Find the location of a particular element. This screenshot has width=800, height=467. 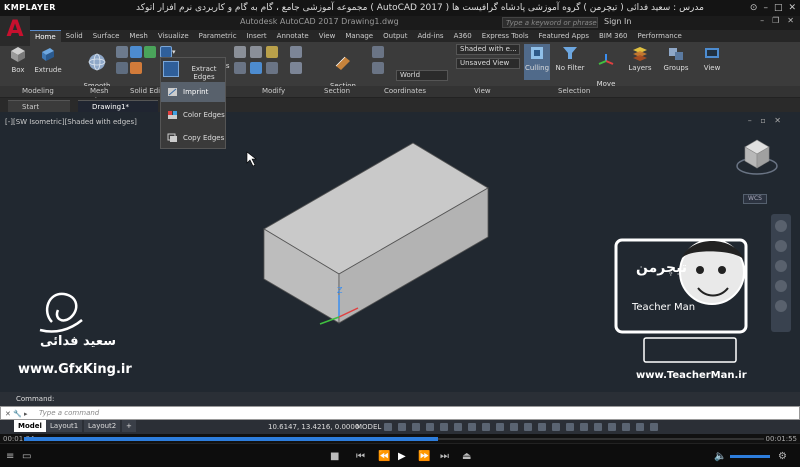

panel-coordinates: Coordinates is located at coordinates (405, 91).